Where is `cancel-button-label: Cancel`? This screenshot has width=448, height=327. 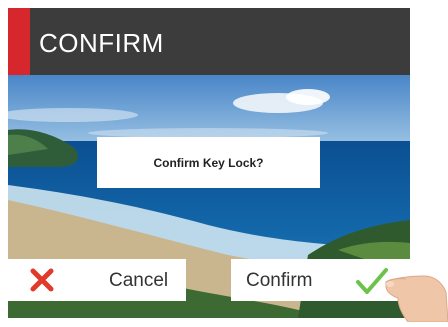 cancel-button-label: Cancel is located at coordinates (139, 280).